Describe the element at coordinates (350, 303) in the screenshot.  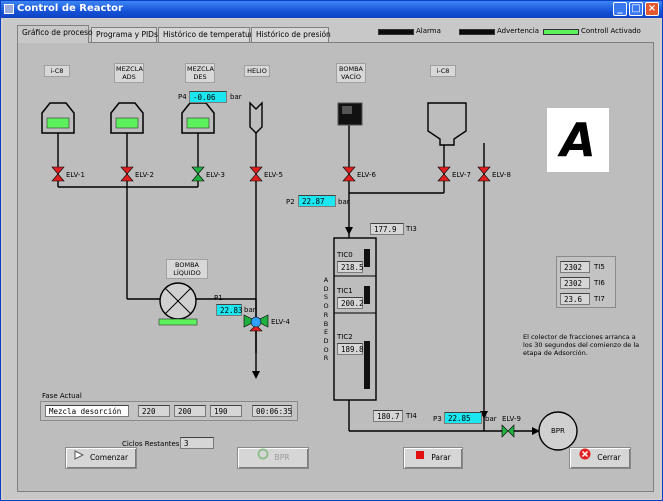
I see `tic1-value: 200.2` at that location.